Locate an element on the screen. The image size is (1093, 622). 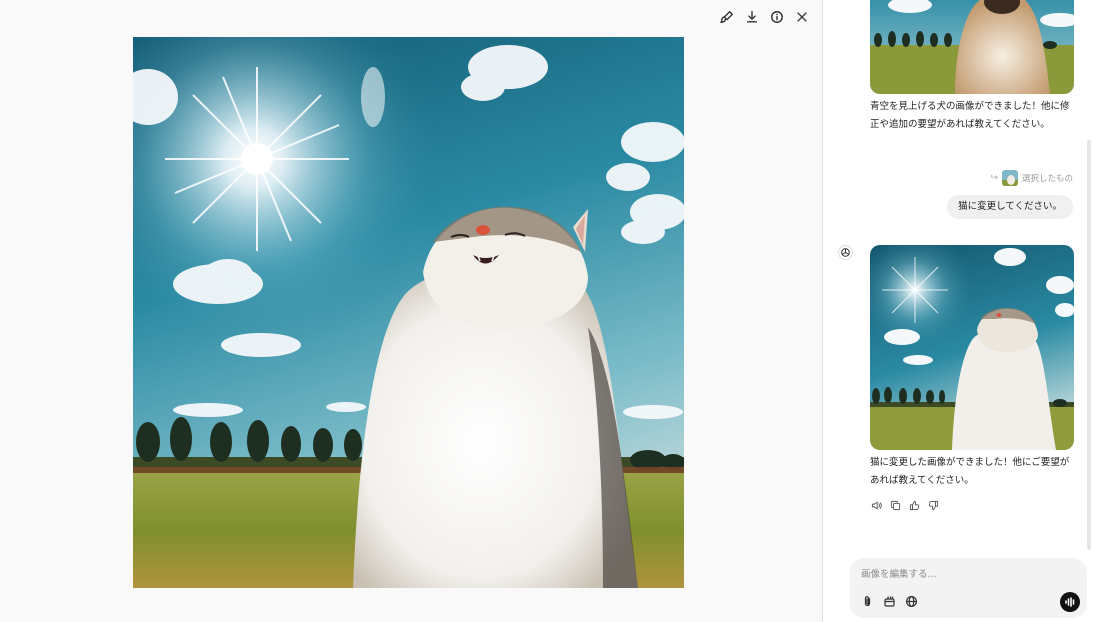
assistant-avatar is located at coordinates (845, 252).